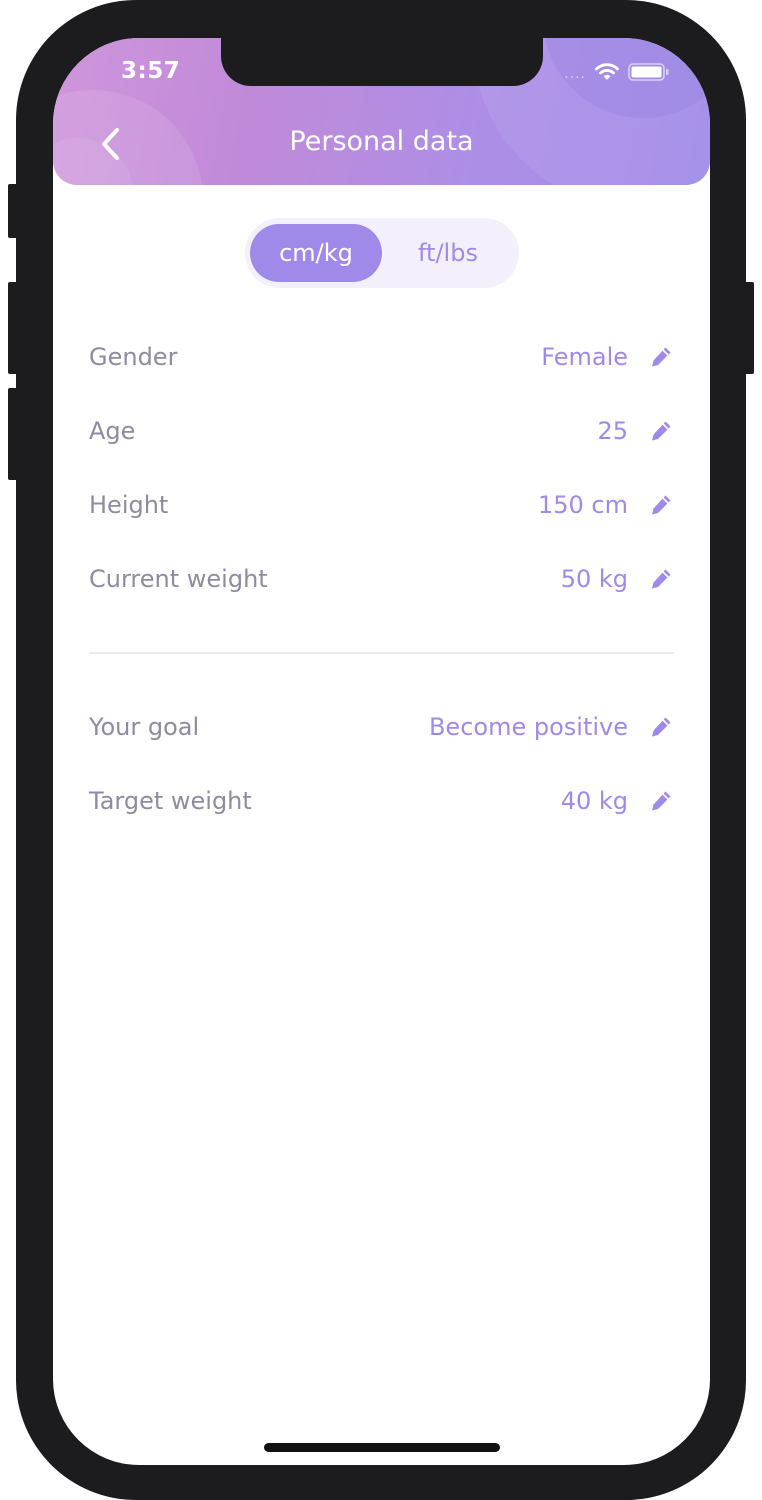 The height and width of the screenshot is (1500, 762). What do you see at coordinates (584, 357) in the screenshot?
I see `row-value: Female` at bounding box center [584, 357].